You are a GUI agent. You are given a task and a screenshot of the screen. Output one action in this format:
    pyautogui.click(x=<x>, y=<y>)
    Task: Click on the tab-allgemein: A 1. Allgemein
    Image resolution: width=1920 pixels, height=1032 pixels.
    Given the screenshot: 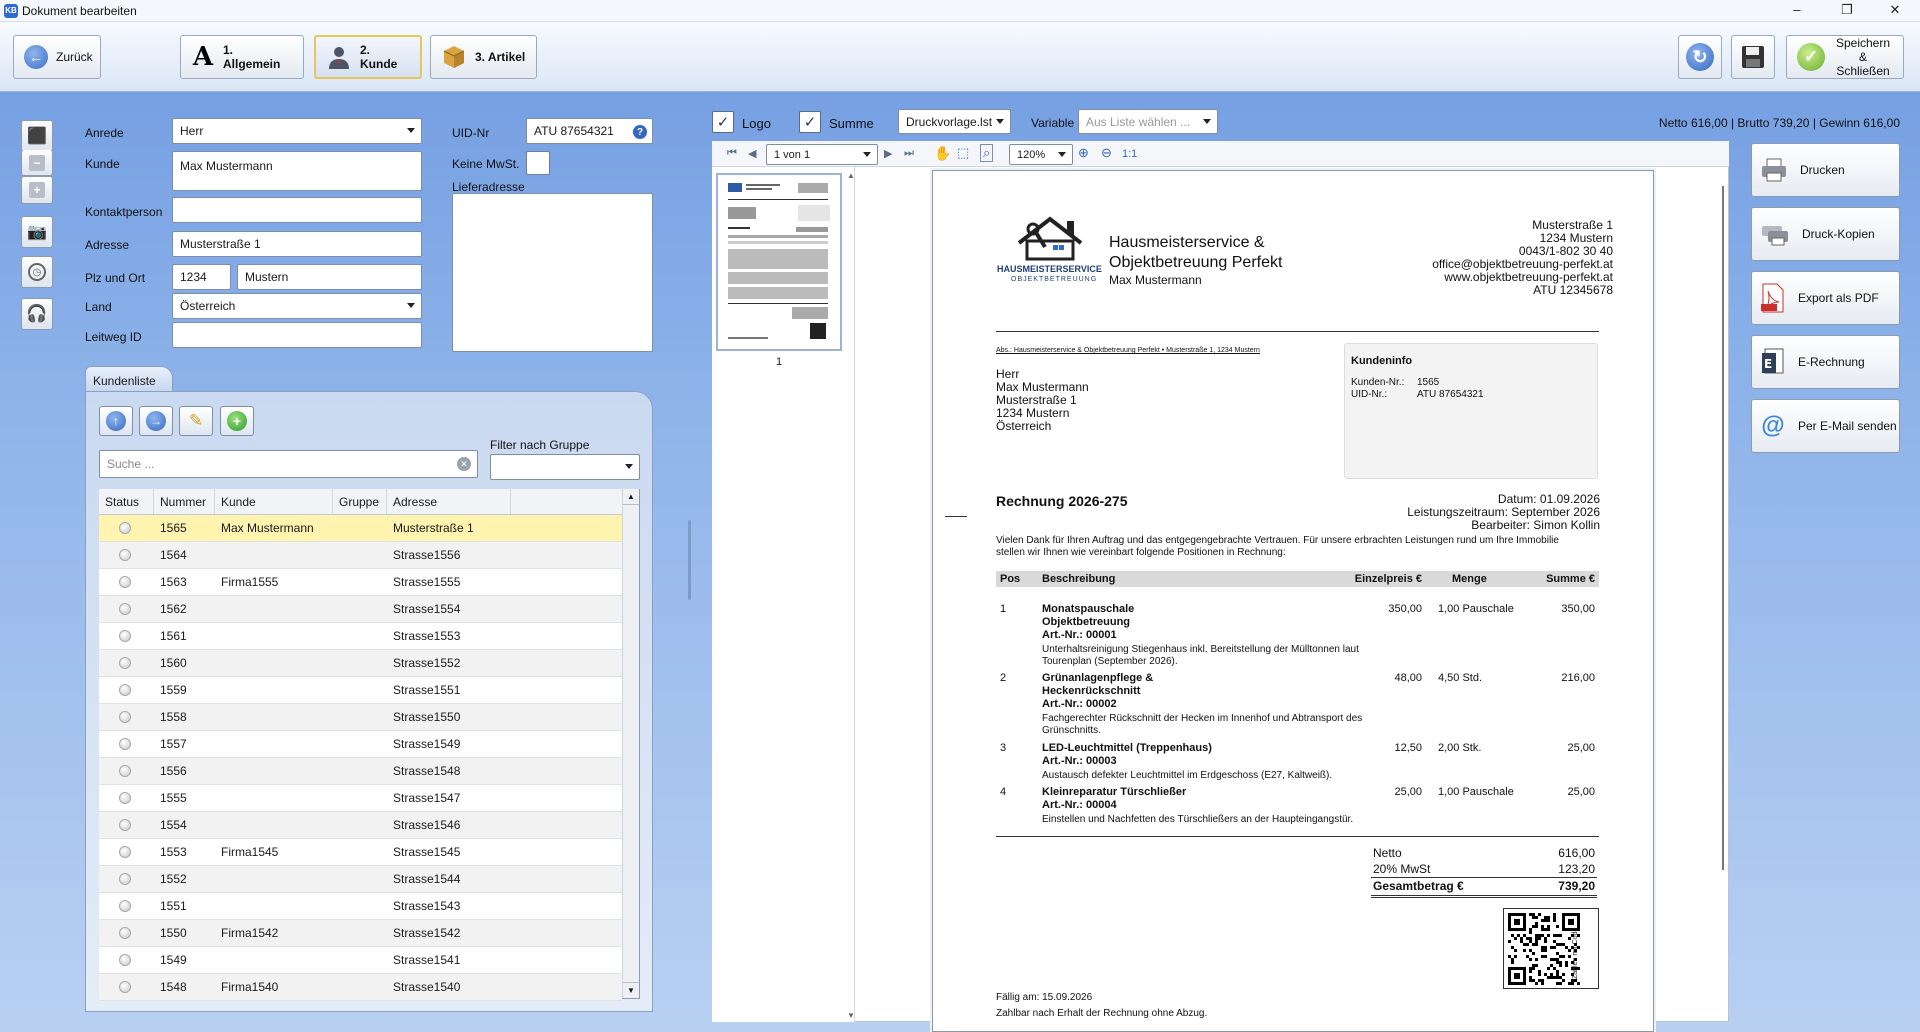 What is the action you would take?
    pyautogui.click(x=242, y=57)
    